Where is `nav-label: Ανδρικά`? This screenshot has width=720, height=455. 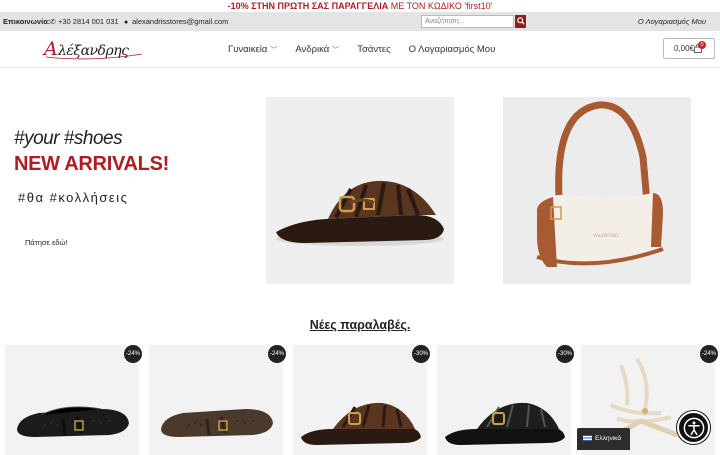
nav-label: Ανδρικά is located at coordinates (312, 49).